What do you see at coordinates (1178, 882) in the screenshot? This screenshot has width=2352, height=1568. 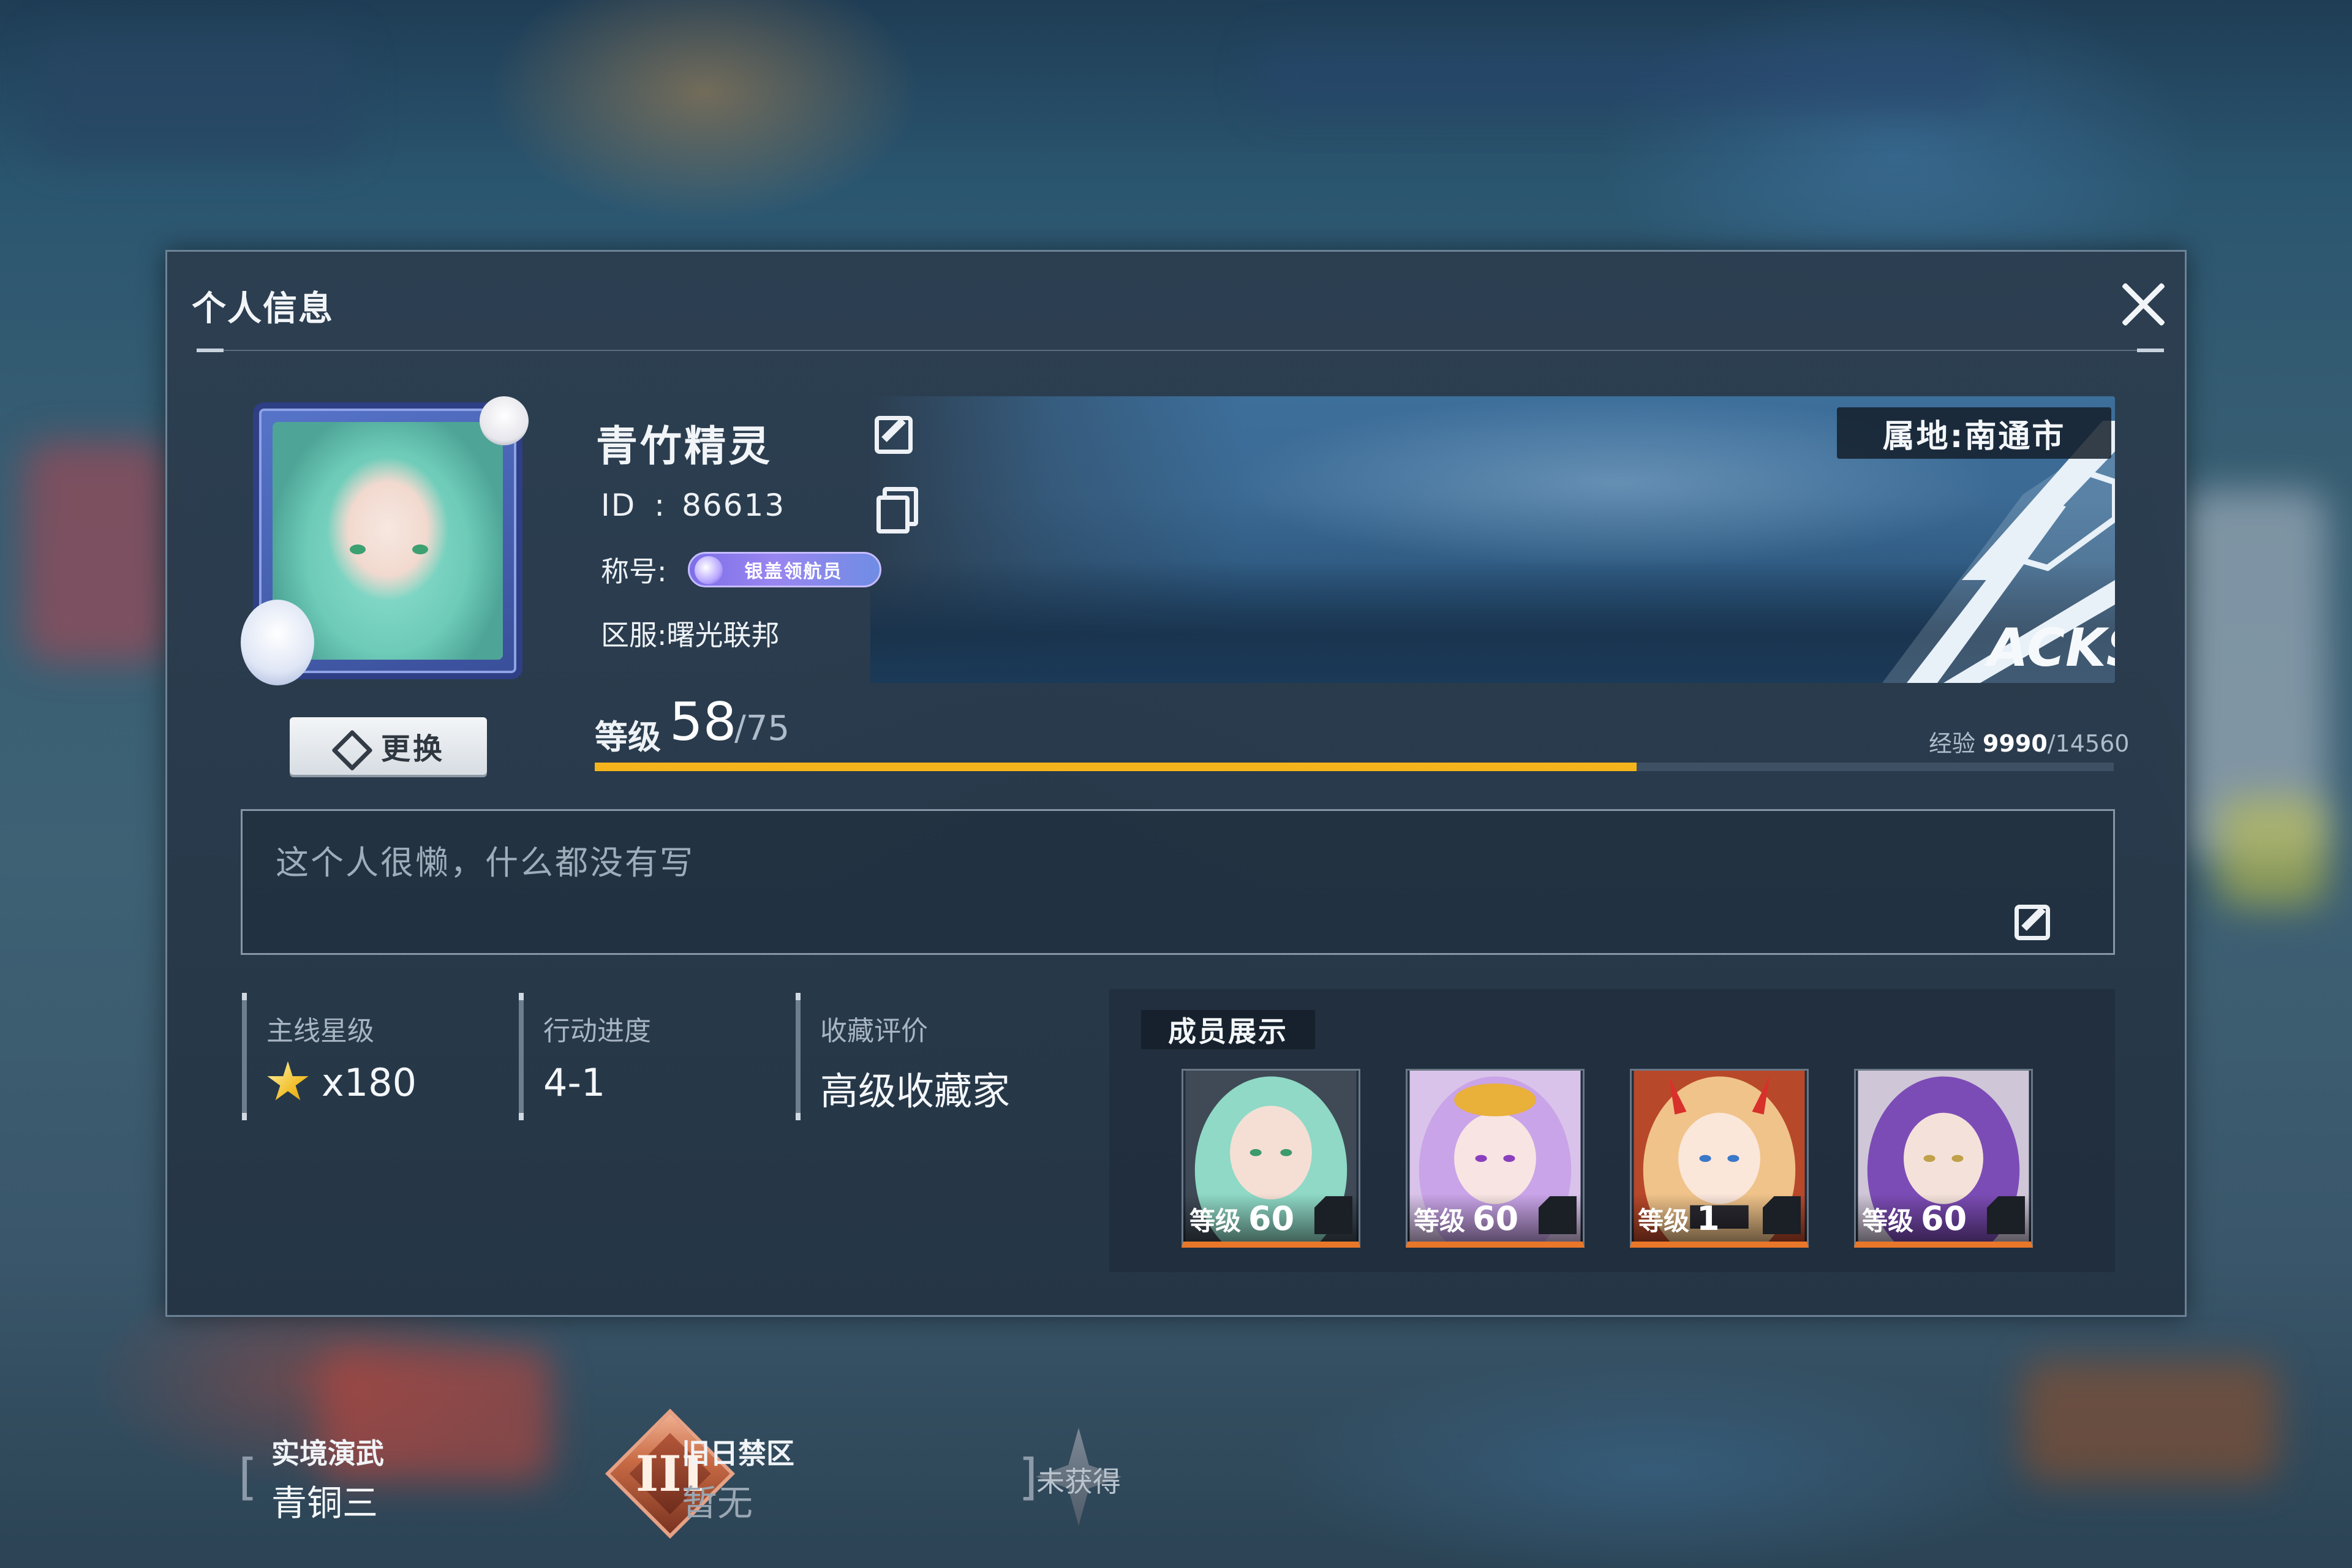 I see `signature-box: 这个人很懒，什么都没有写` at bounding box center [1178, 882].